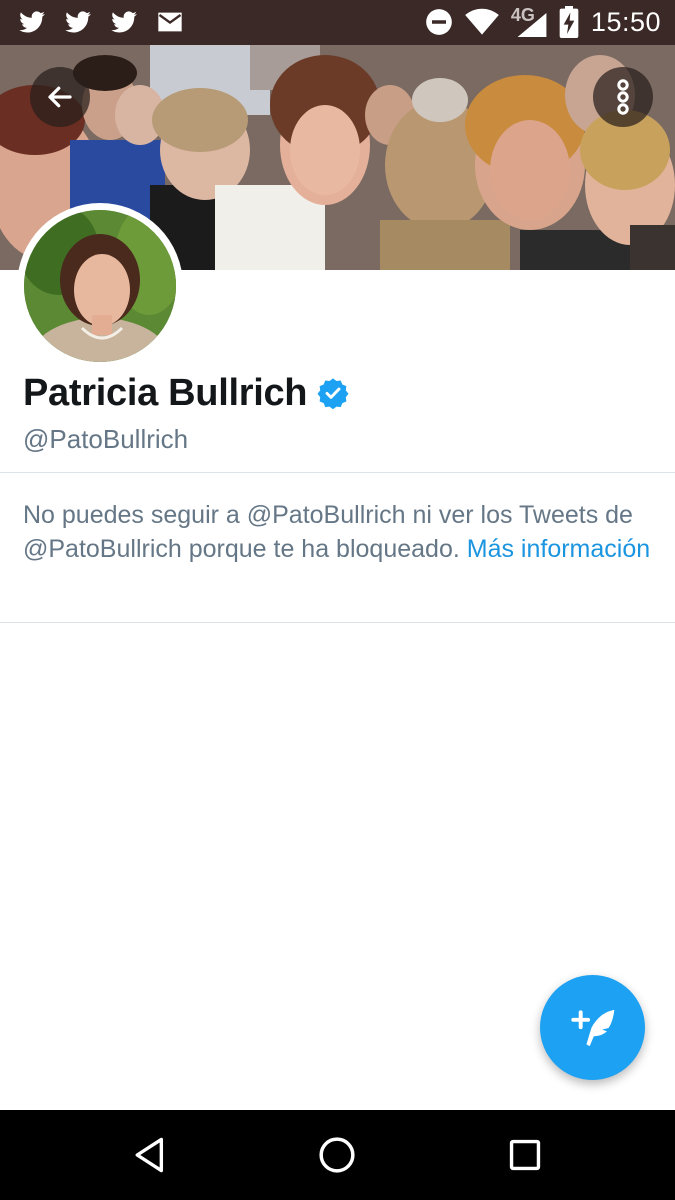  I want to click on verified-badge-icon, so click(333, 393).